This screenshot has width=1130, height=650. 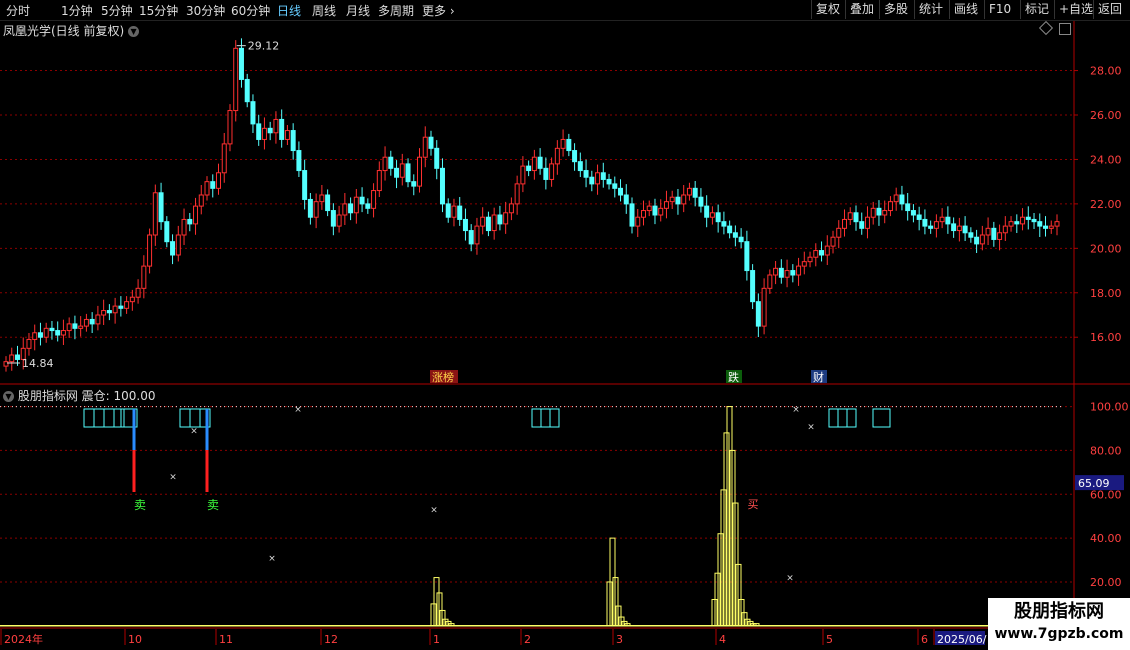 I want to click on x-axis-label: 3, so click(x=619, y=639).